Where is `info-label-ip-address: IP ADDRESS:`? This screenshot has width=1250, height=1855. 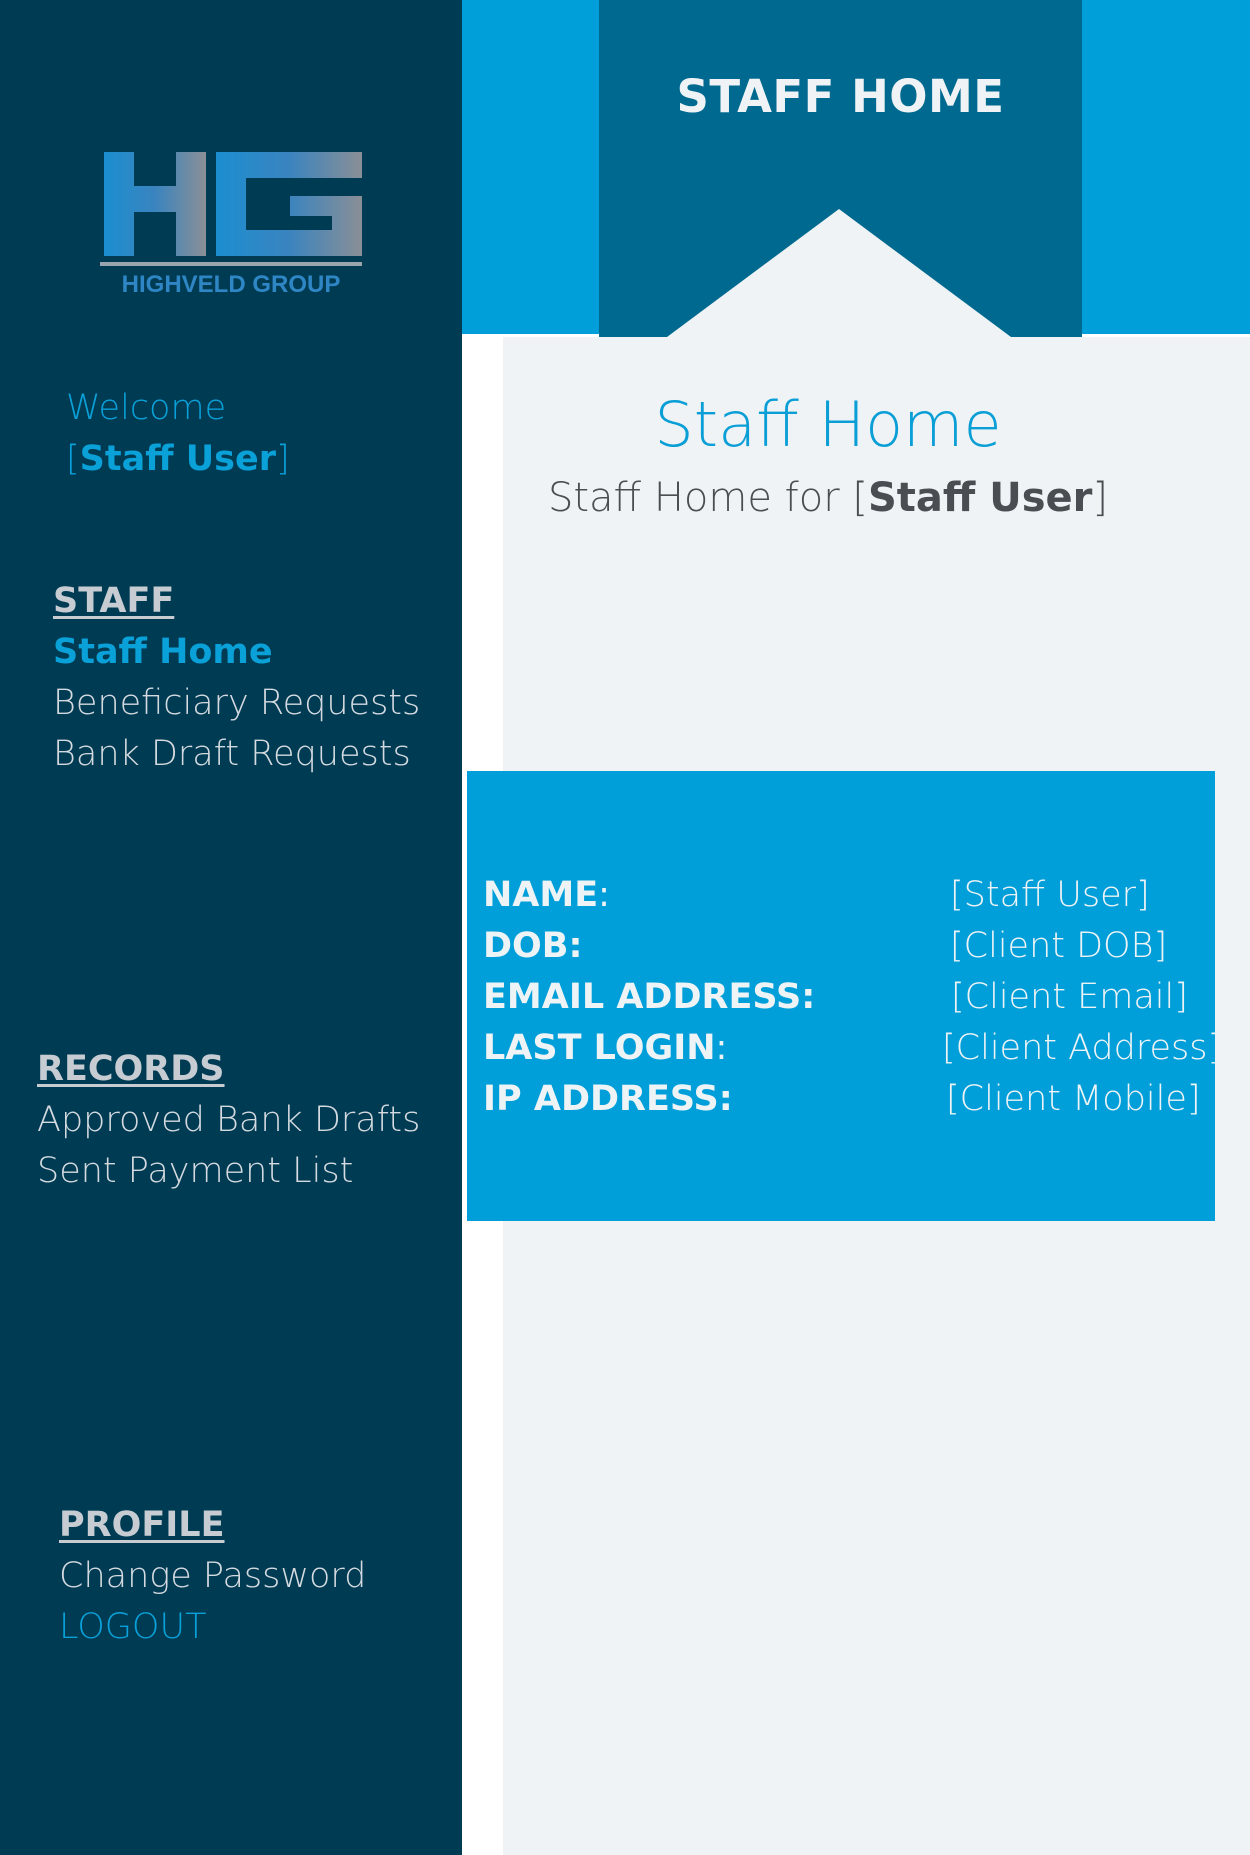
info-label-ip-address: IP ADDRESS: is located at coordinates (608, 1099).